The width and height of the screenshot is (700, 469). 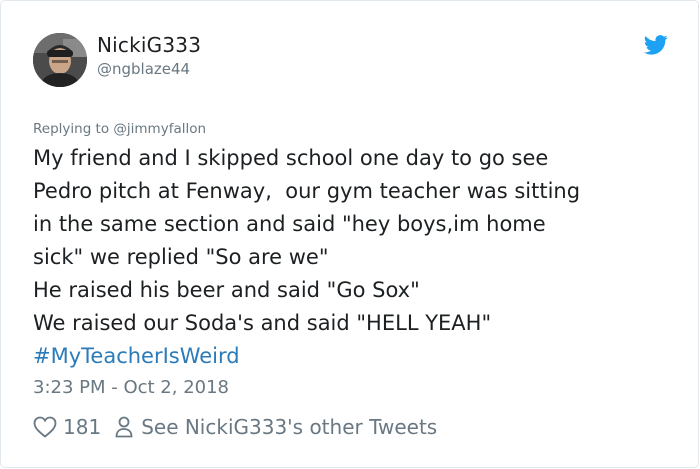 I want to click on author-display-name: NickiG333, so click(x=149, y=45).